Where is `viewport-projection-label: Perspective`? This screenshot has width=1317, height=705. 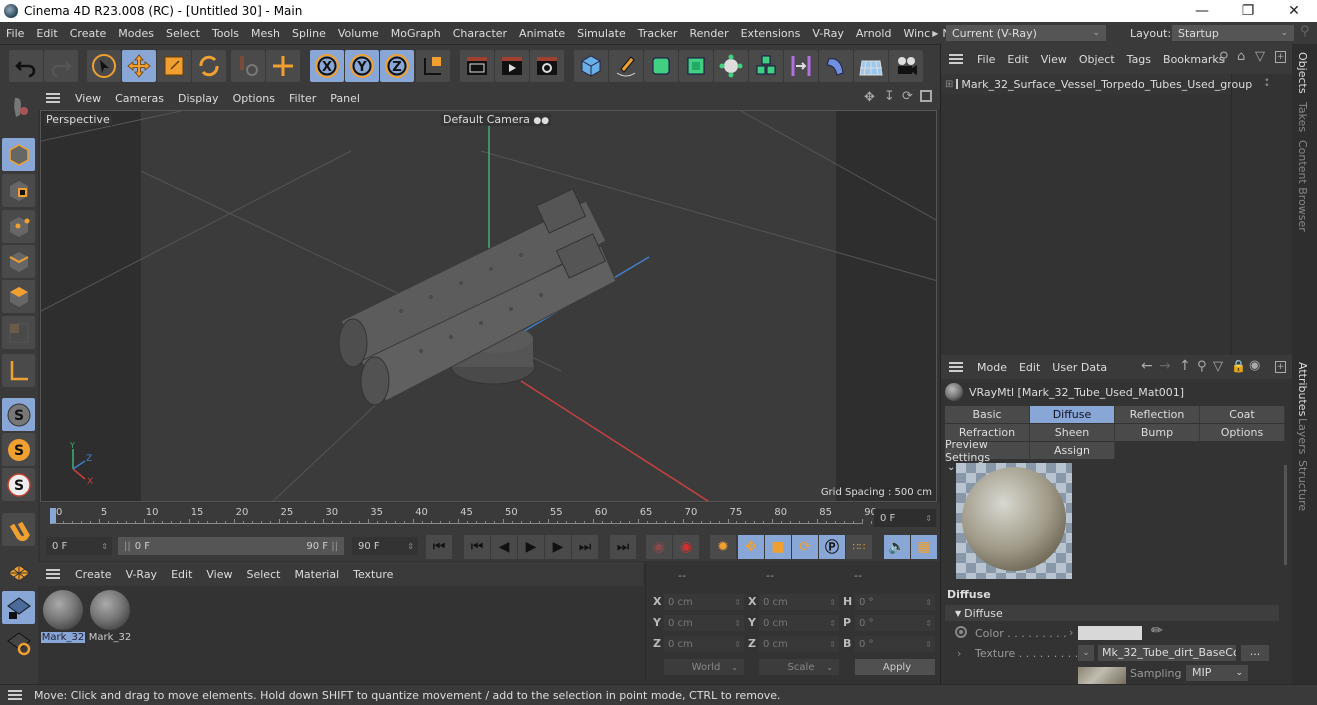
viewport-projection-label: Perspective is located at coordinates (78, 119).